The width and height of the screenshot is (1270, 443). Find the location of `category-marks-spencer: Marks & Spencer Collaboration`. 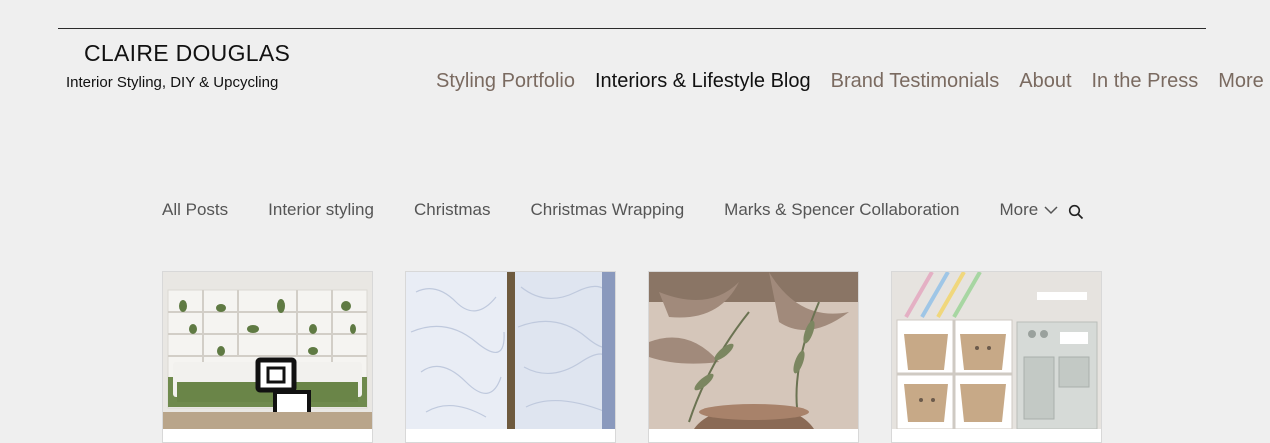

category-marks-spencer: Marks & Spencer Collaboration is located at coordinates (841, 210).